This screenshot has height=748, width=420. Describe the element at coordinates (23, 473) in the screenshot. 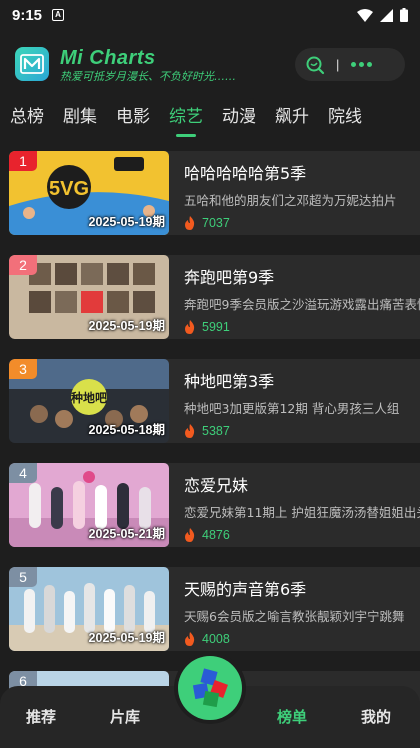

I see `rank-badge: 4` at that location.